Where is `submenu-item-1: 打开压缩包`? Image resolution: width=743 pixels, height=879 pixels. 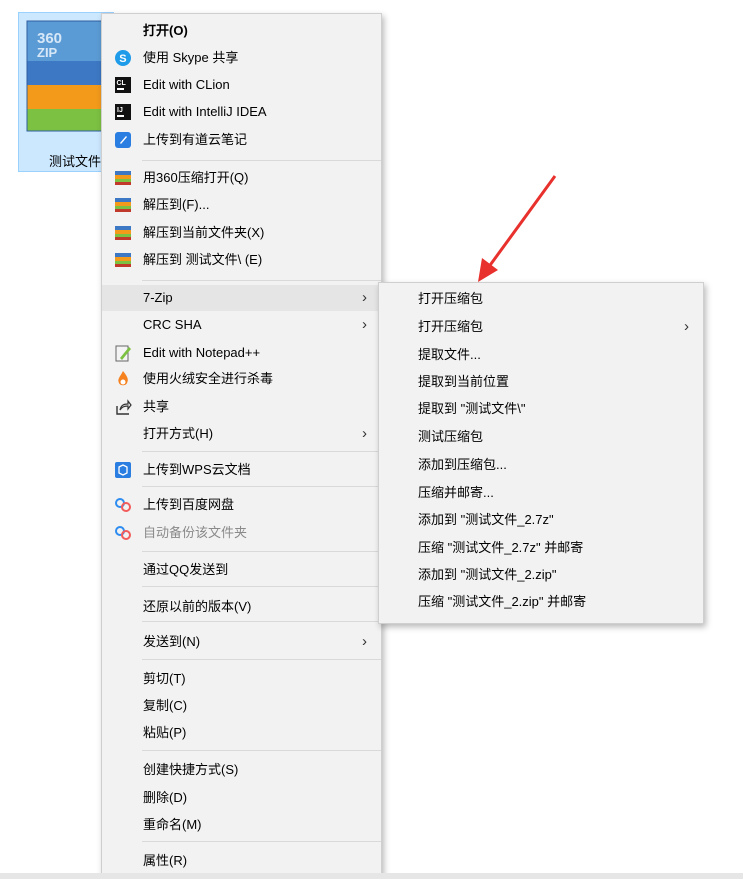 submenu-item-1: 打开压缩包 is located at coordinates (541, 299).